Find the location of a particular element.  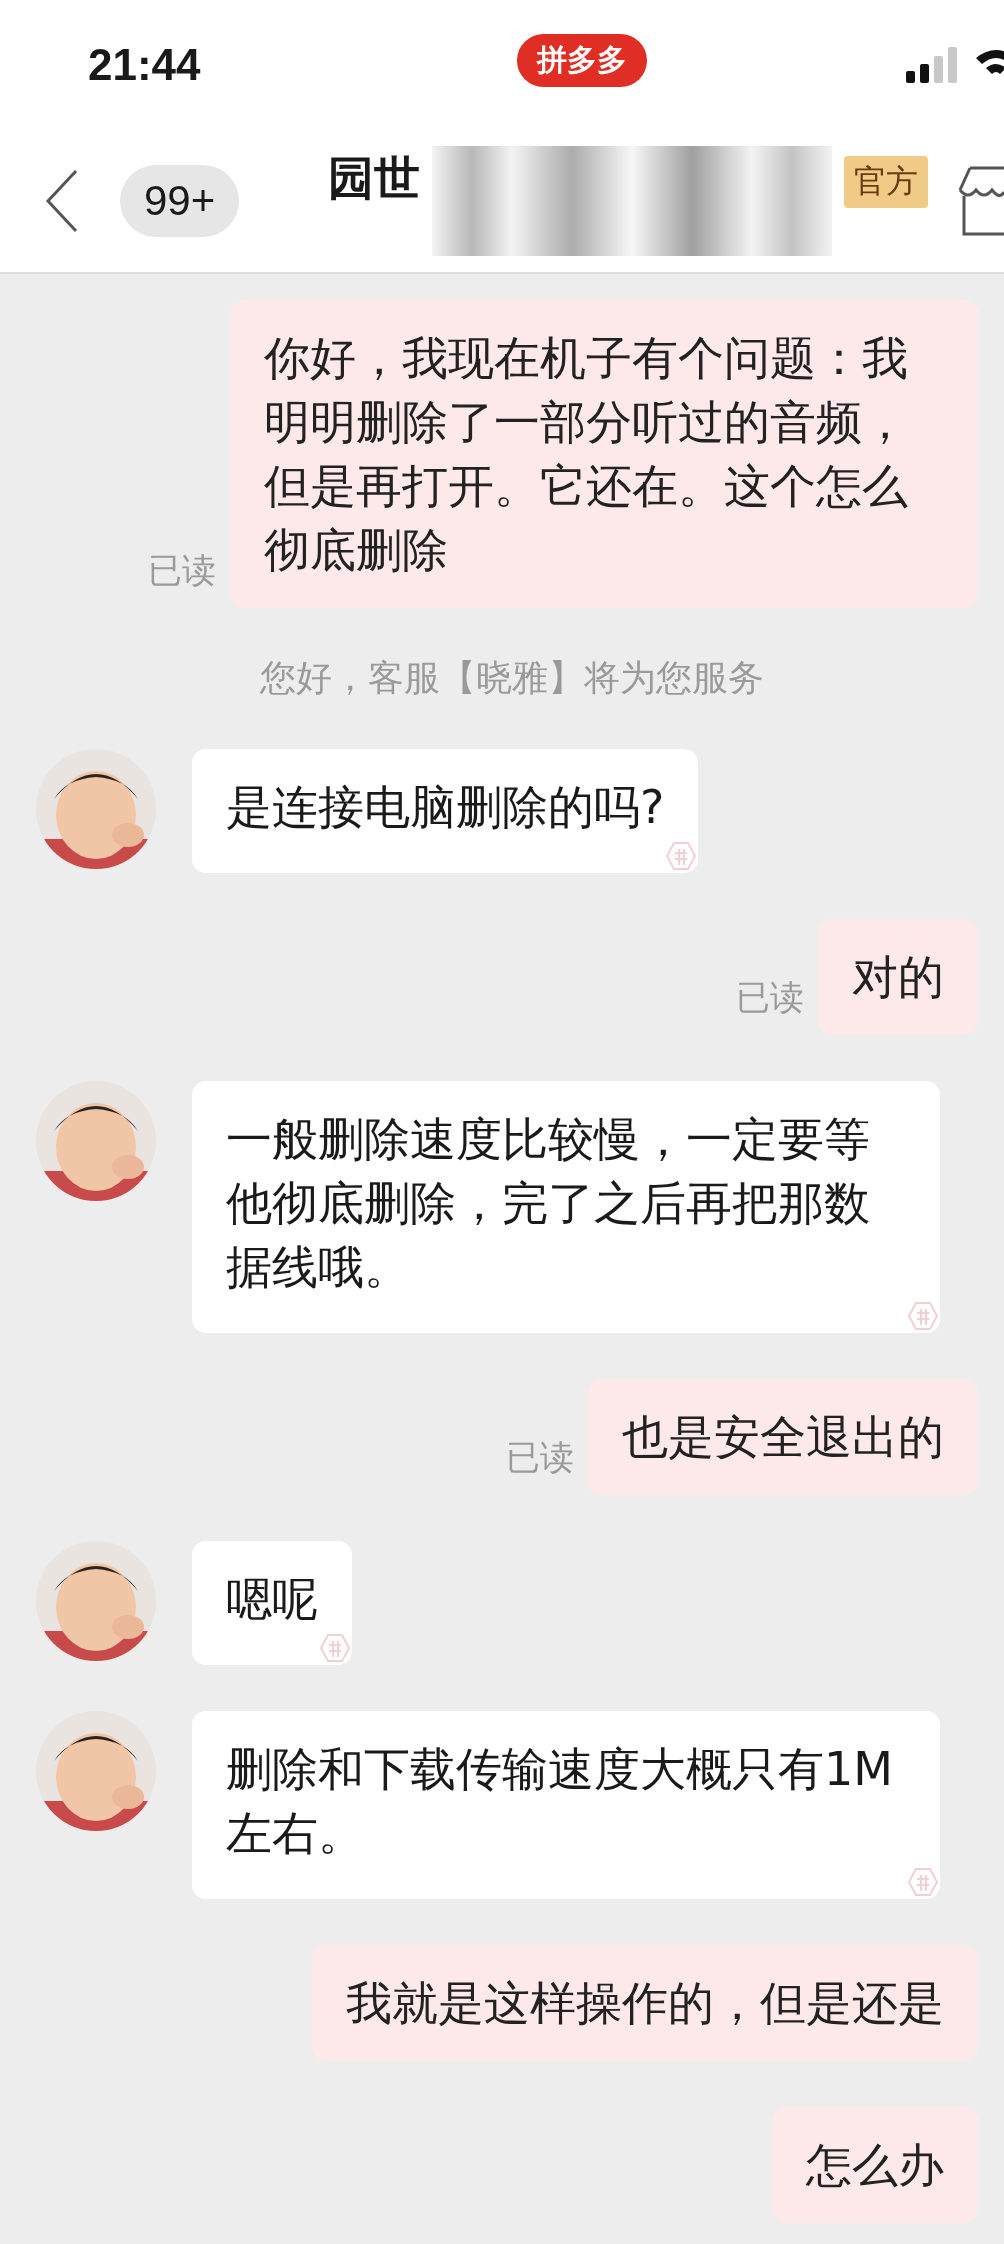

system-notice: 您好，客服【晓雅】将为您服务 is located at coordinates (512, 678).